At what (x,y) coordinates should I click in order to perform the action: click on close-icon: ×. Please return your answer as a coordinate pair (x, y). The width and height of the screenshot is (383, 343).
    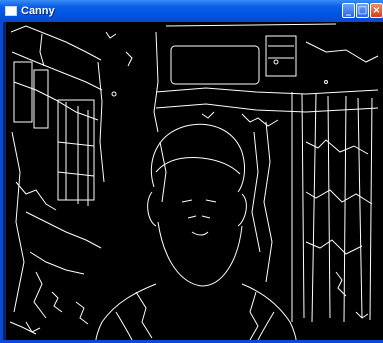
    Looking at the image, I should click on (376, 10).